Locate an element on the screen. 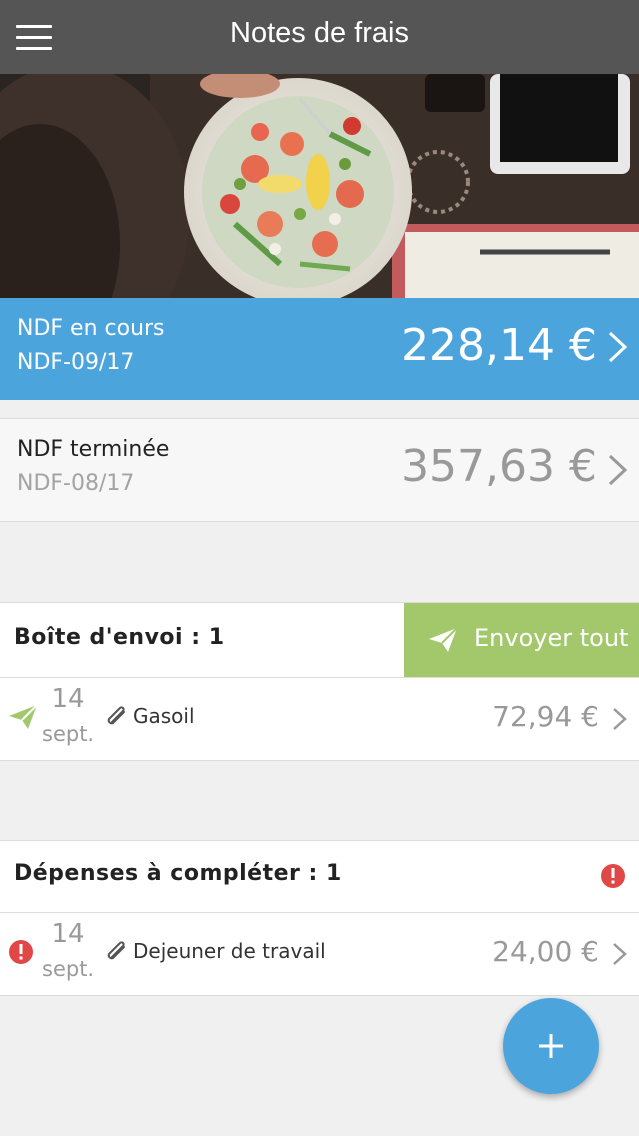 This screenshot has height=1136, width=639. plus-icon is located at coordinates (551, 1046).